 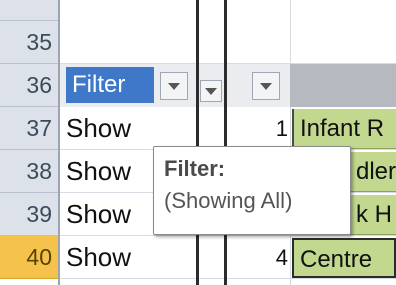 I want to click on row-header-35: 35, so click(x=29, y=42).